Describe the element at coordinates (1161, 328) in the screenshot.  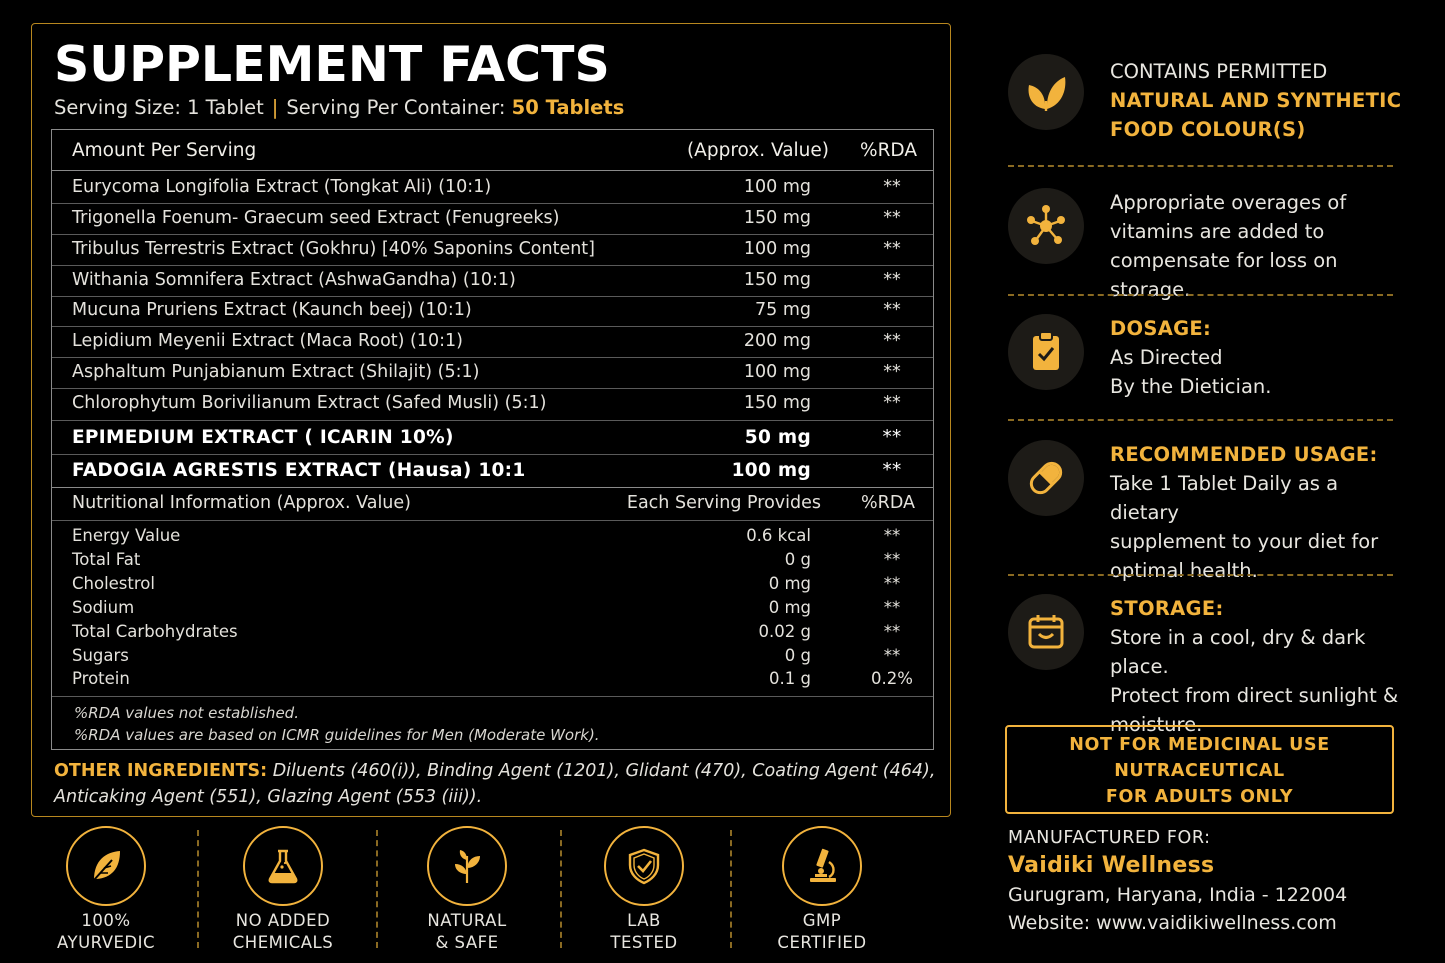
I see `info-title: DOSAGE:` at that location.